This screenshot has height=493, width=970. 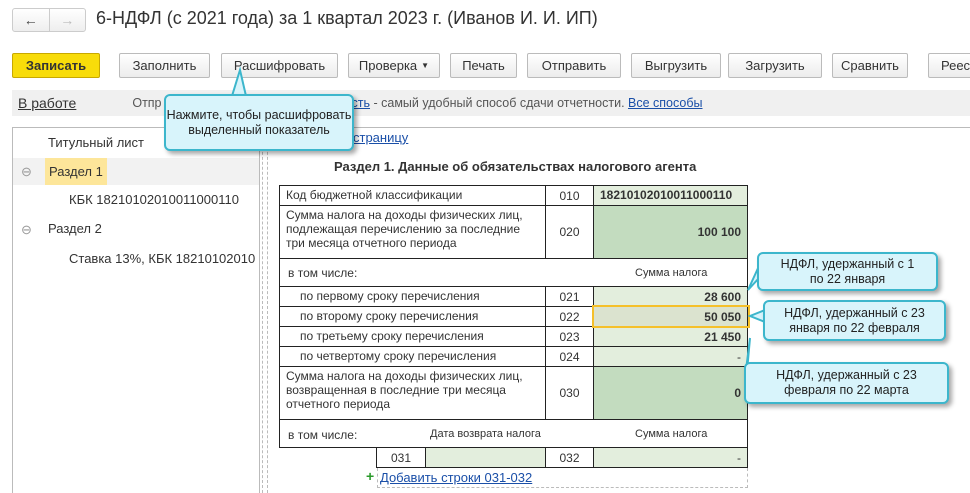 I want to click on save-button: Записать, so click(x=56, y=65).